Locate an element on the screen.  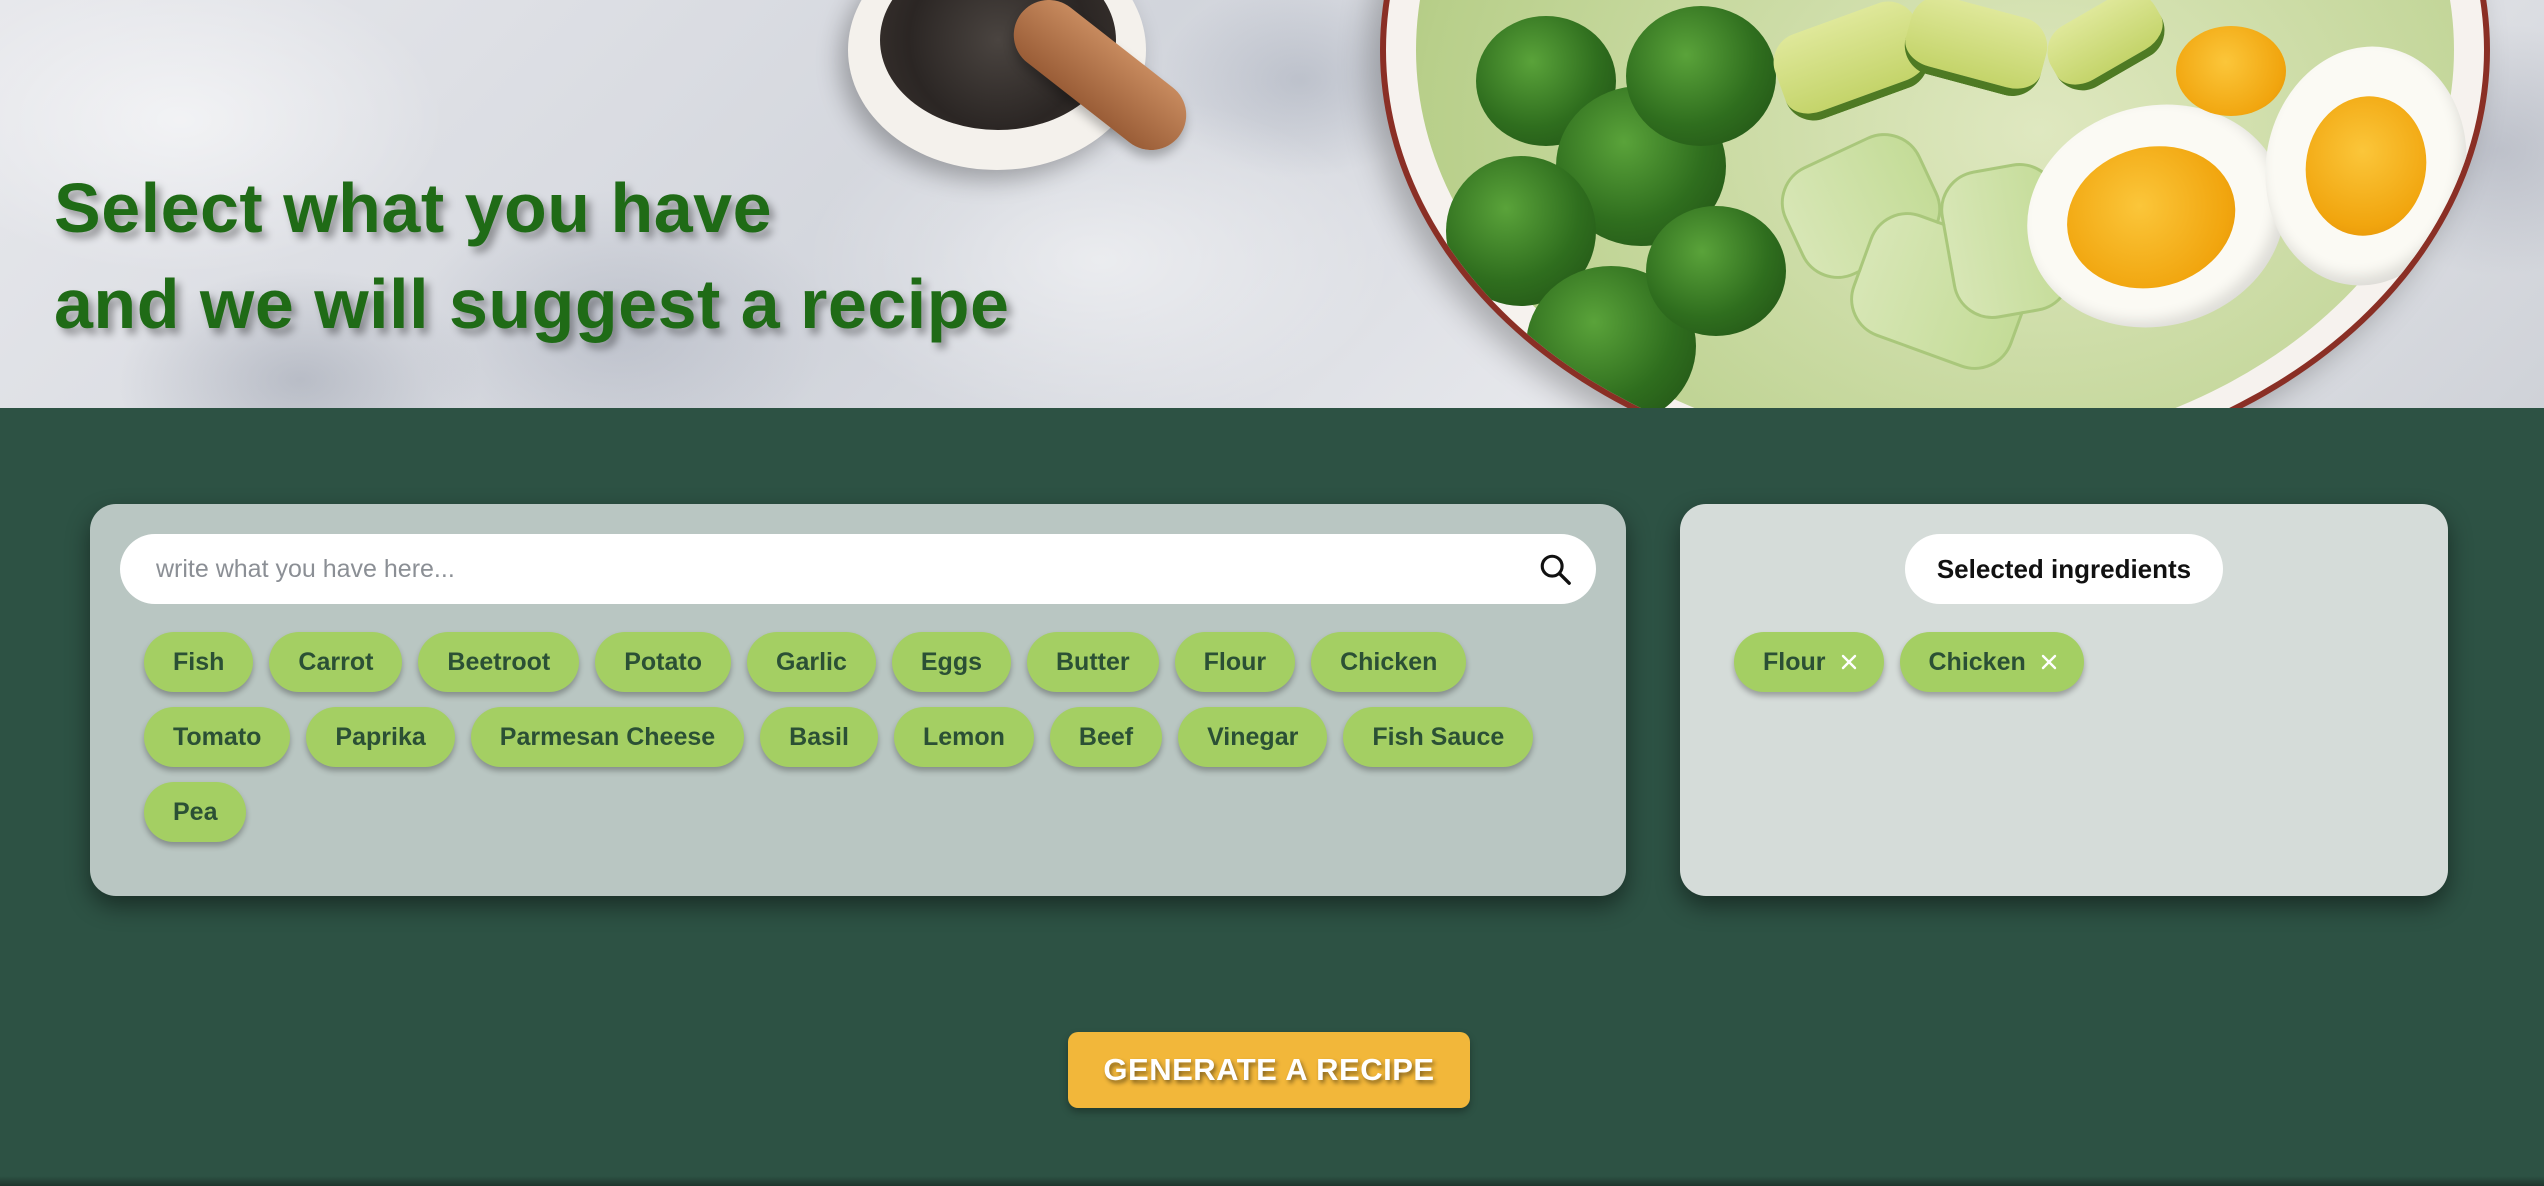
page-bottom-shadow is located at coordinates (1272, 1181).